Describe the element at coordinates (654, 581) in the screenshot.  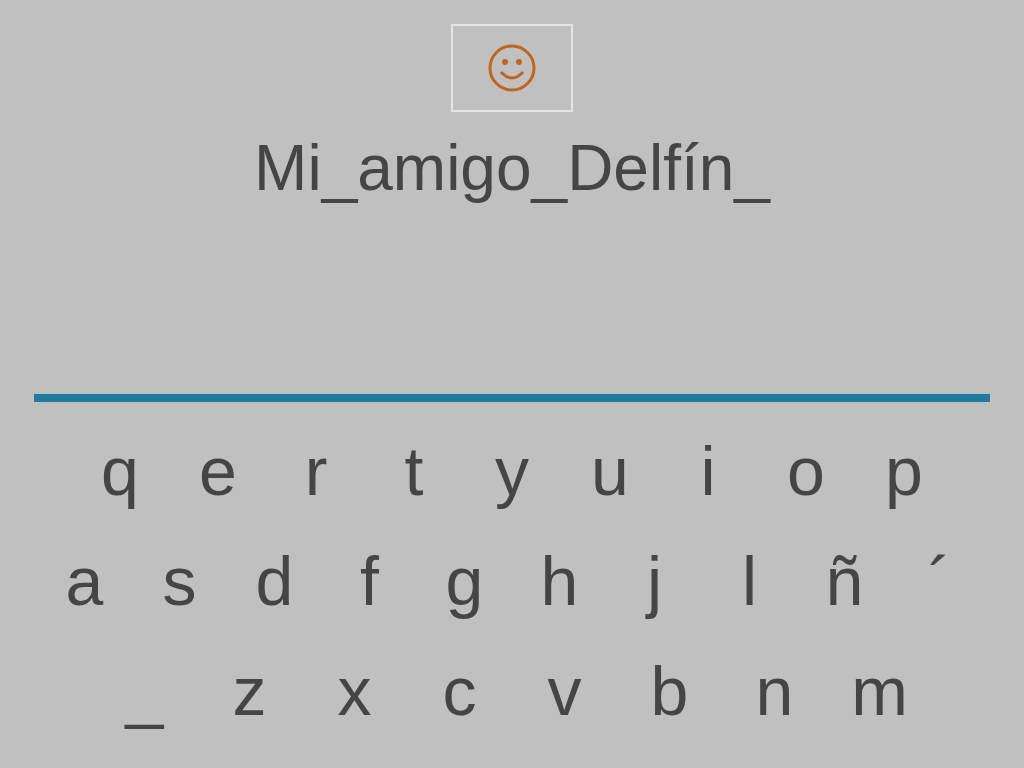
I see `letter-key: j` at that location.